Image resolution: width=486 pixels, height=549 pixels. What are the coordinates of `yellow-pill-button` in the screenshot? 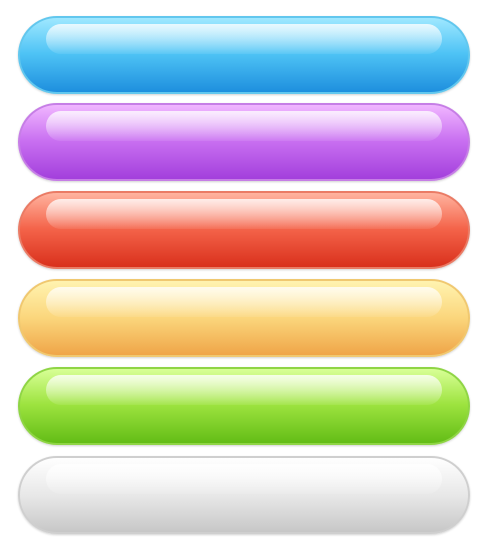 It's located at (244, 318).